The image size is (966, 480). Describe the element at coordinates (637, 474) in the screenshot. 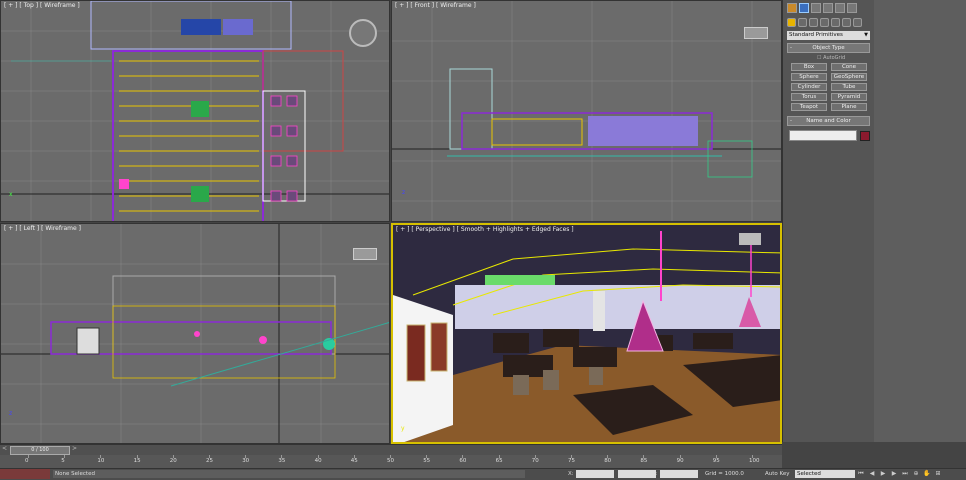

I see `y-coordinate-field` at that location.